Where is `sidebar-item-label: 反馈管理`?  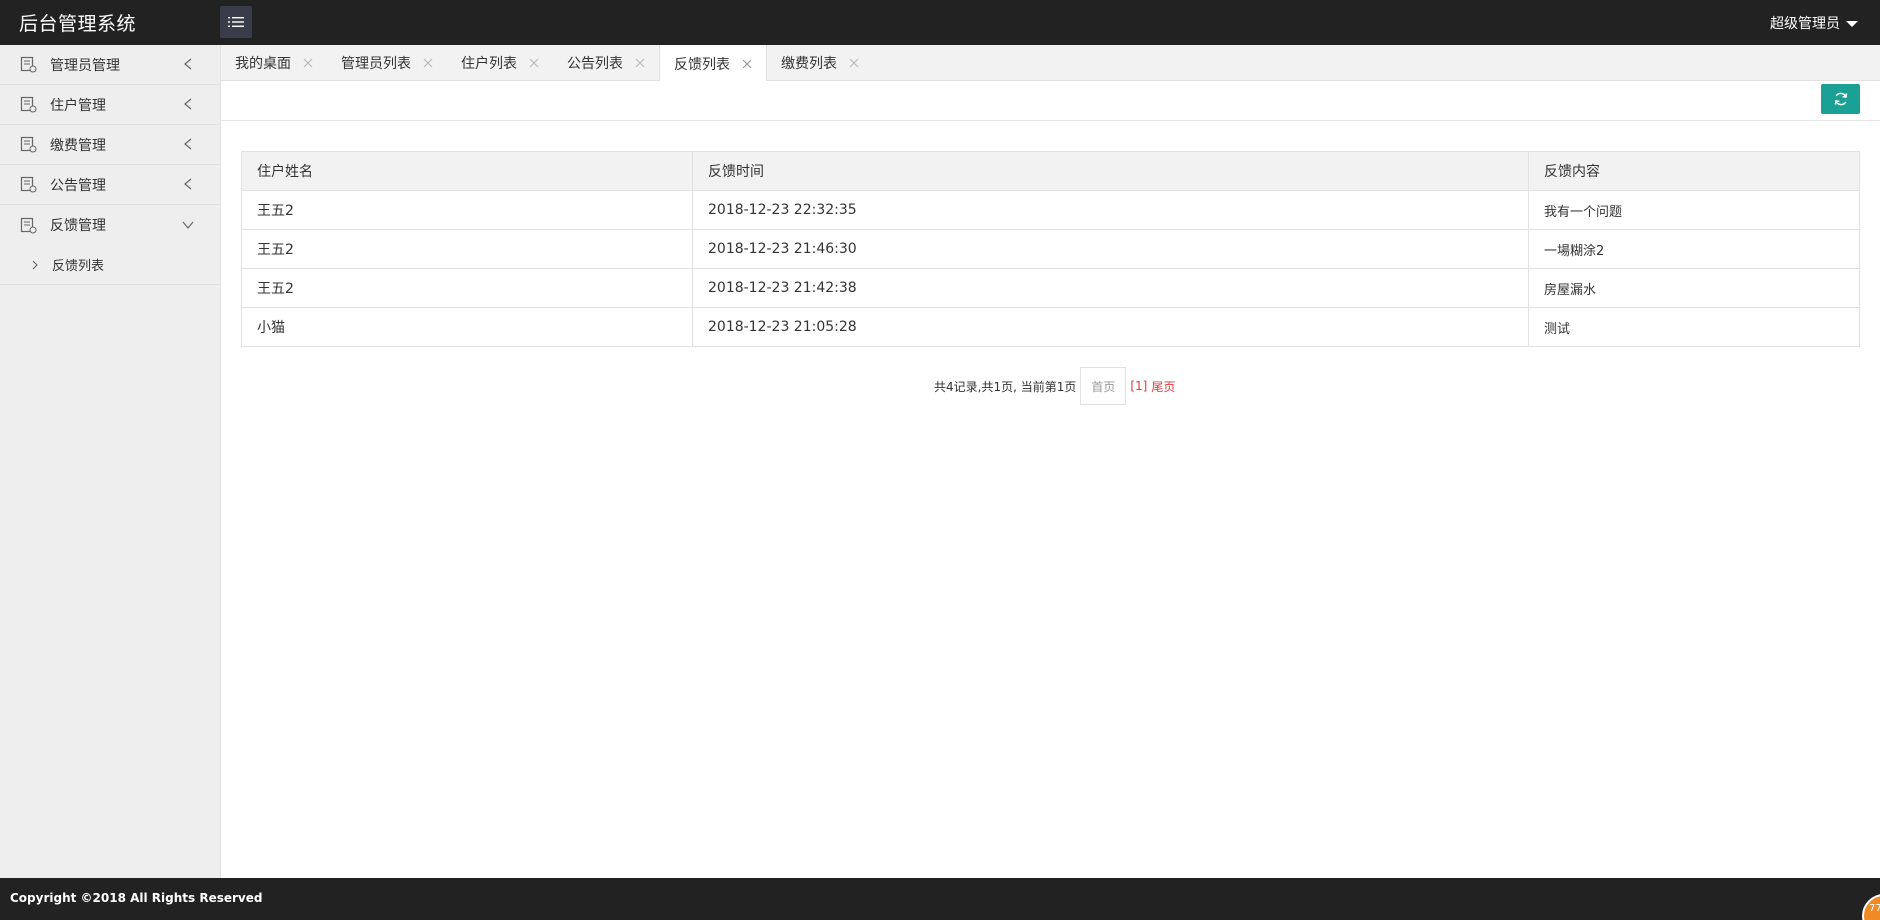 sidebar-item-label: 反馈管理 is located at coordinates (78, 226).